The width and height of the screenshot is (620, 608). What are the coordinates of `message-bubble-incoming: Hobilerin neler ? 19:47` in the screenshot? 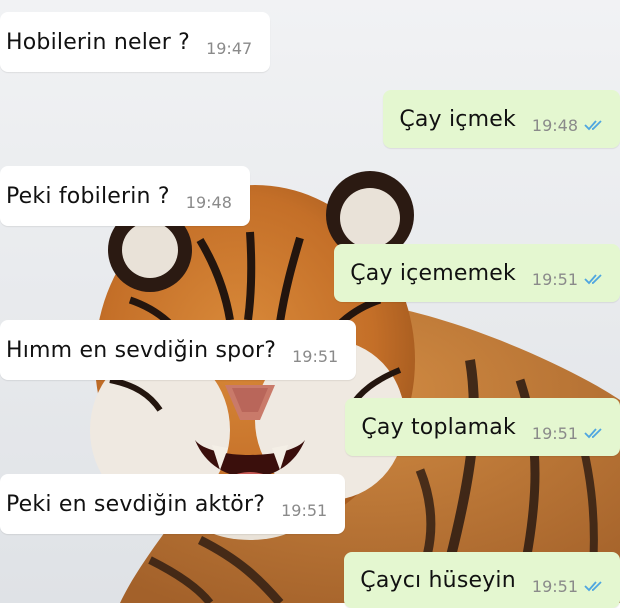 It's located at (135, 42).